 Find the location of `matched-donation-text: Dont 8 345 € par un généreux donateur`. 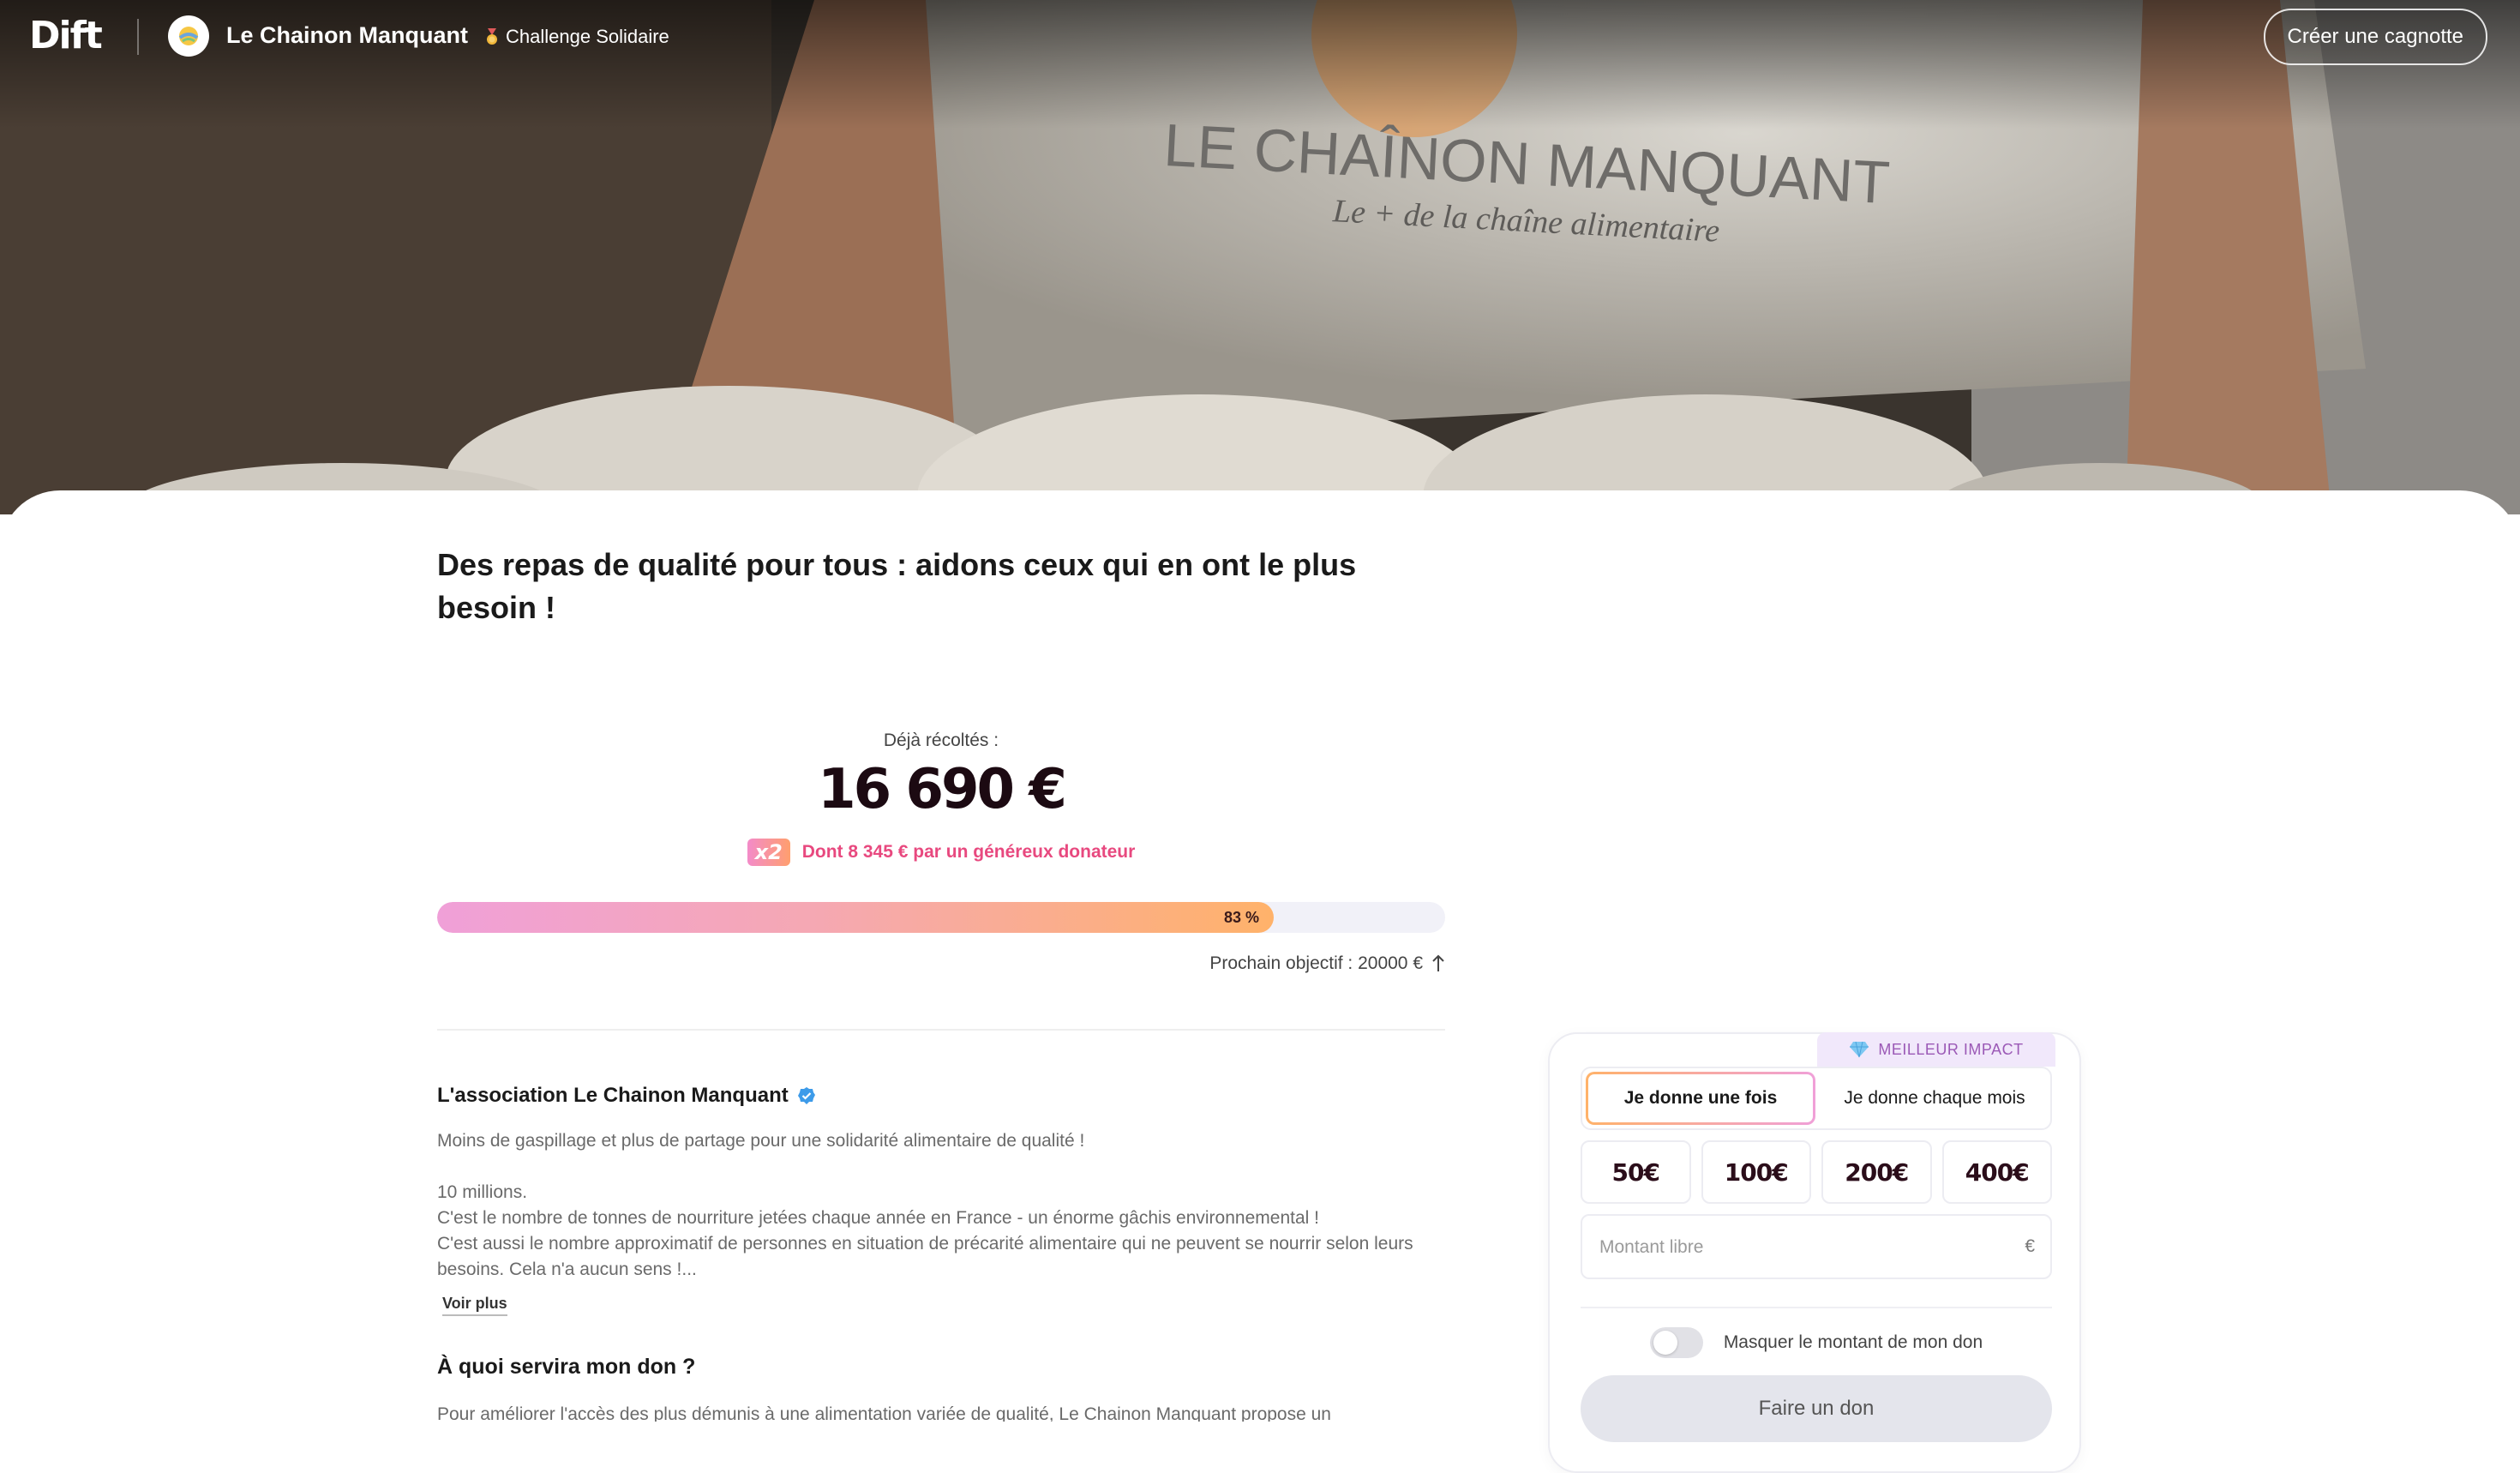

matched-donation-text: Dont 8 345 € par un généreux donateur is located at coordinates (968, 852).